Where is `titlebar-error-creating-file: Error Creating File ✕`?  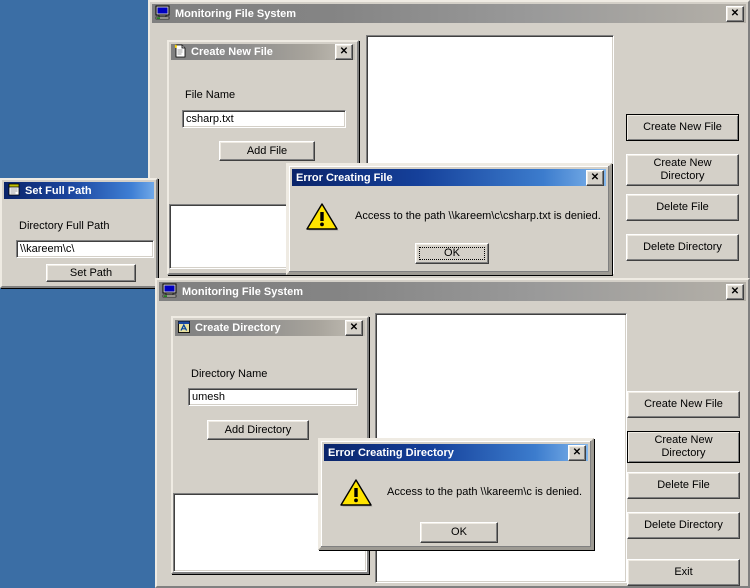 titlebar-error-creating-file: Error Creating File ✕ is located at coordinates (449, 177).